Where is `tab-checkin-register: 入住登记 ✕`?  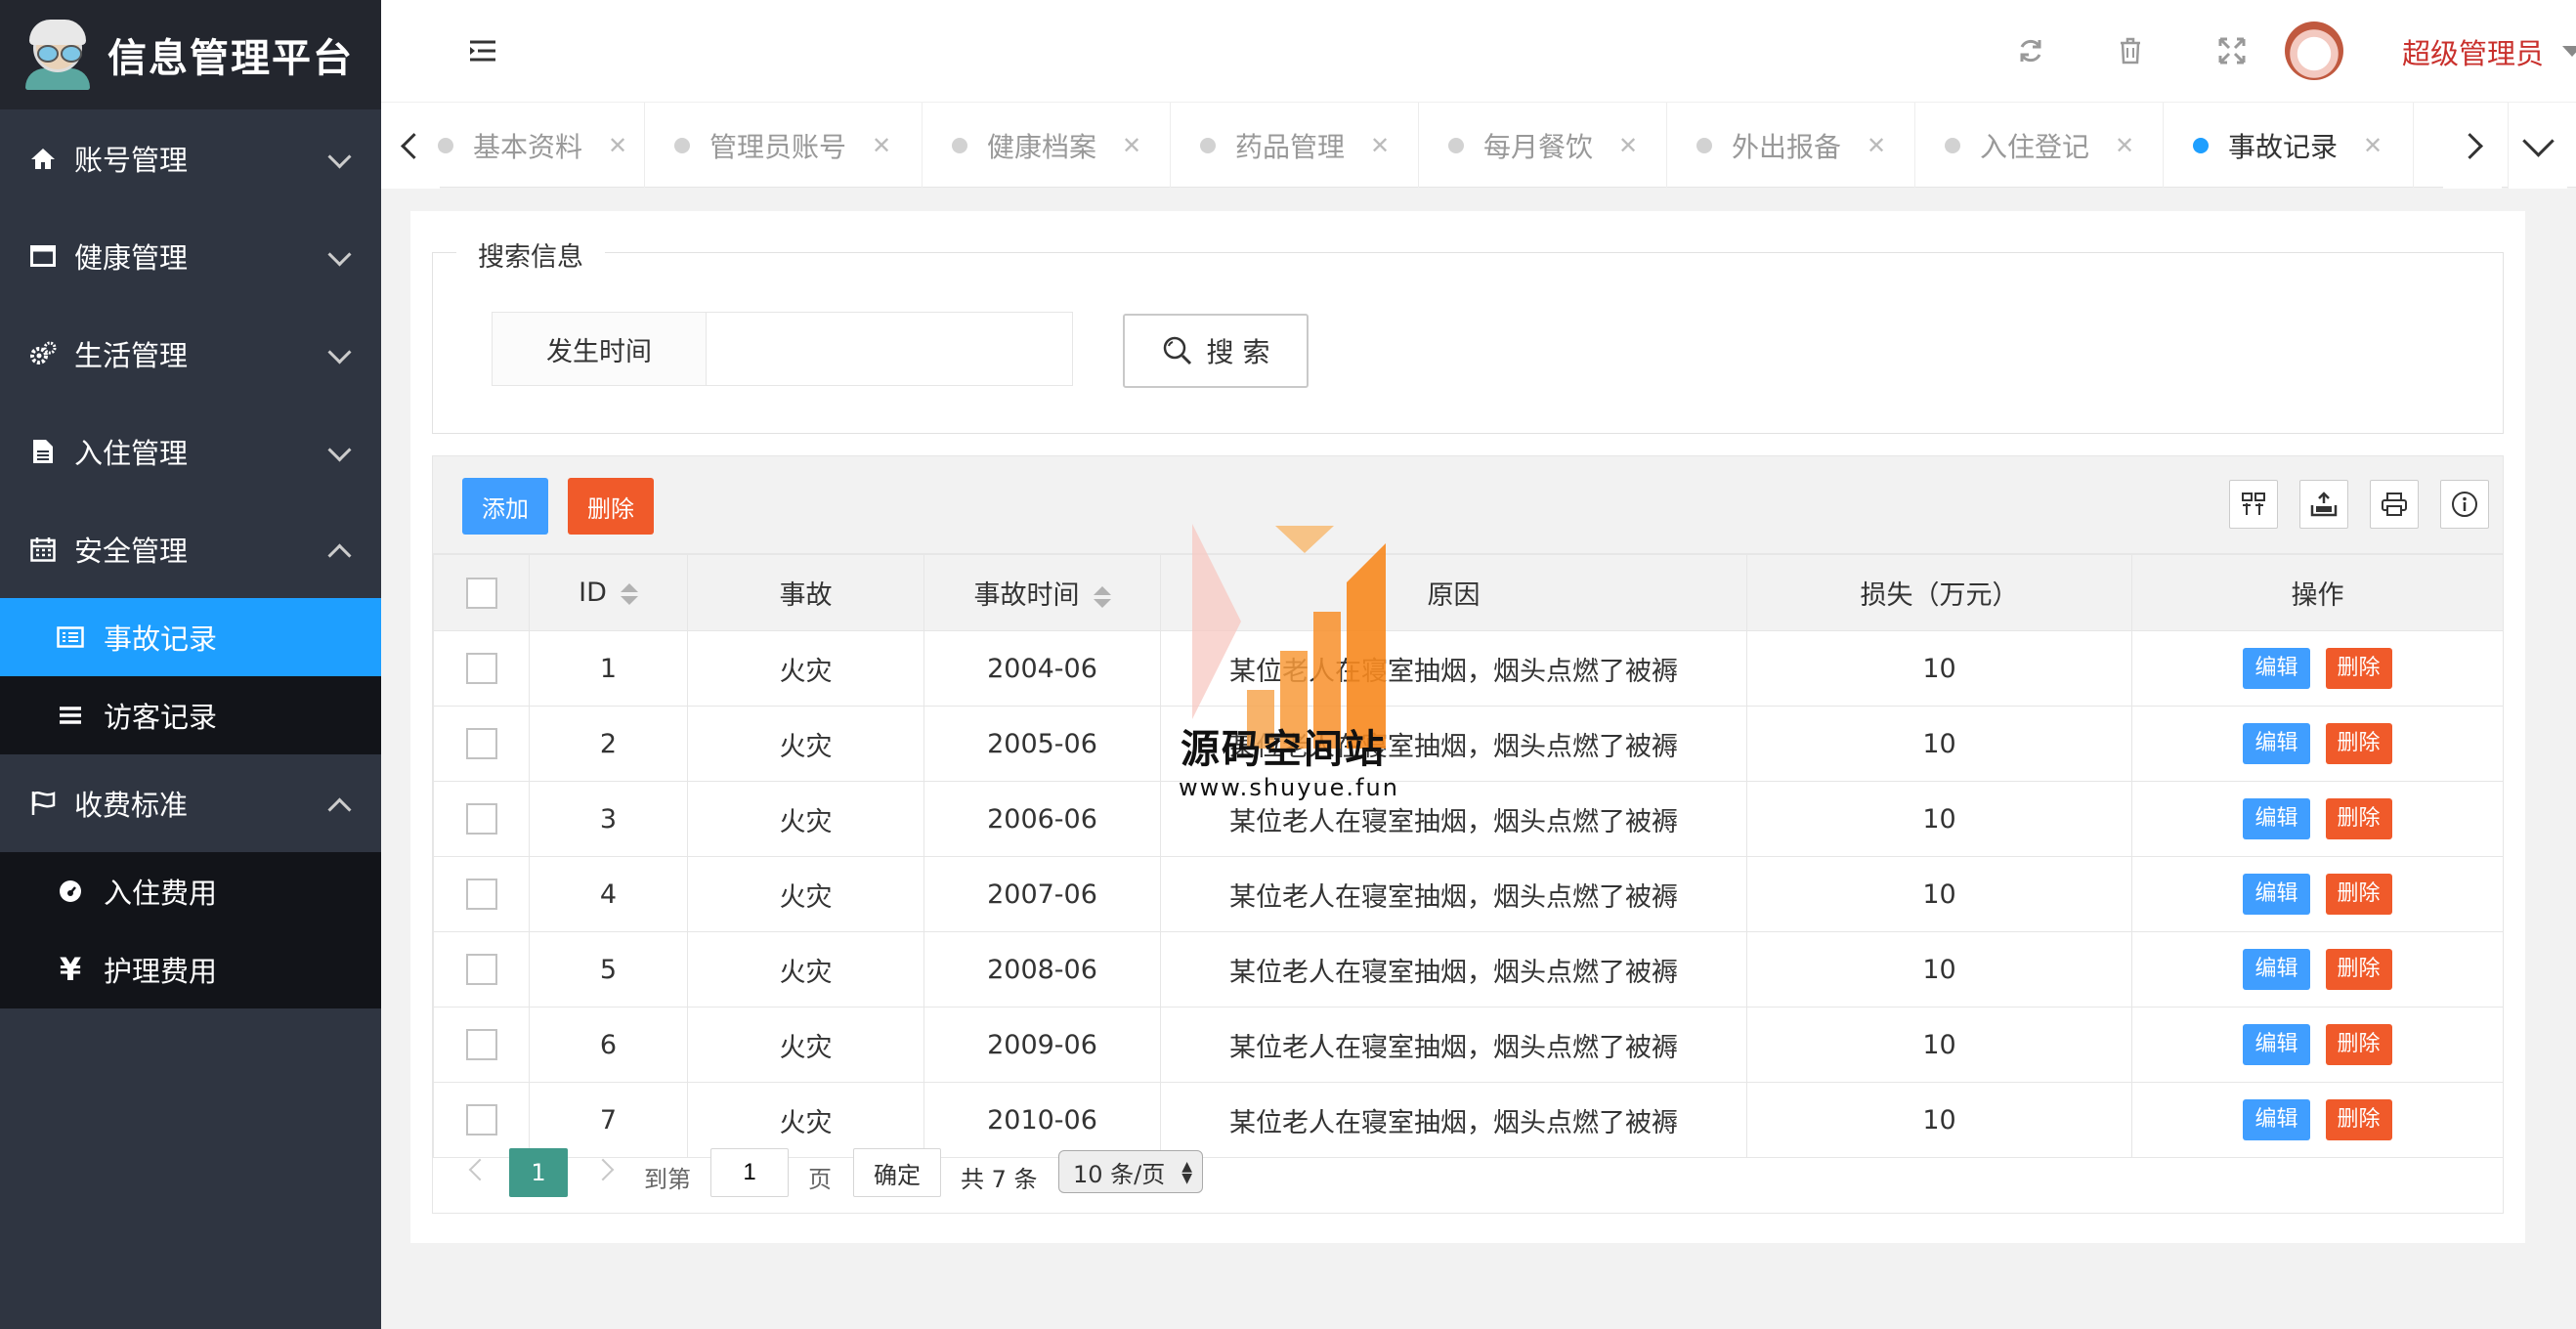 tab-checkin-register: 入住登记 ✕ is located at coordinates (2039, 146).